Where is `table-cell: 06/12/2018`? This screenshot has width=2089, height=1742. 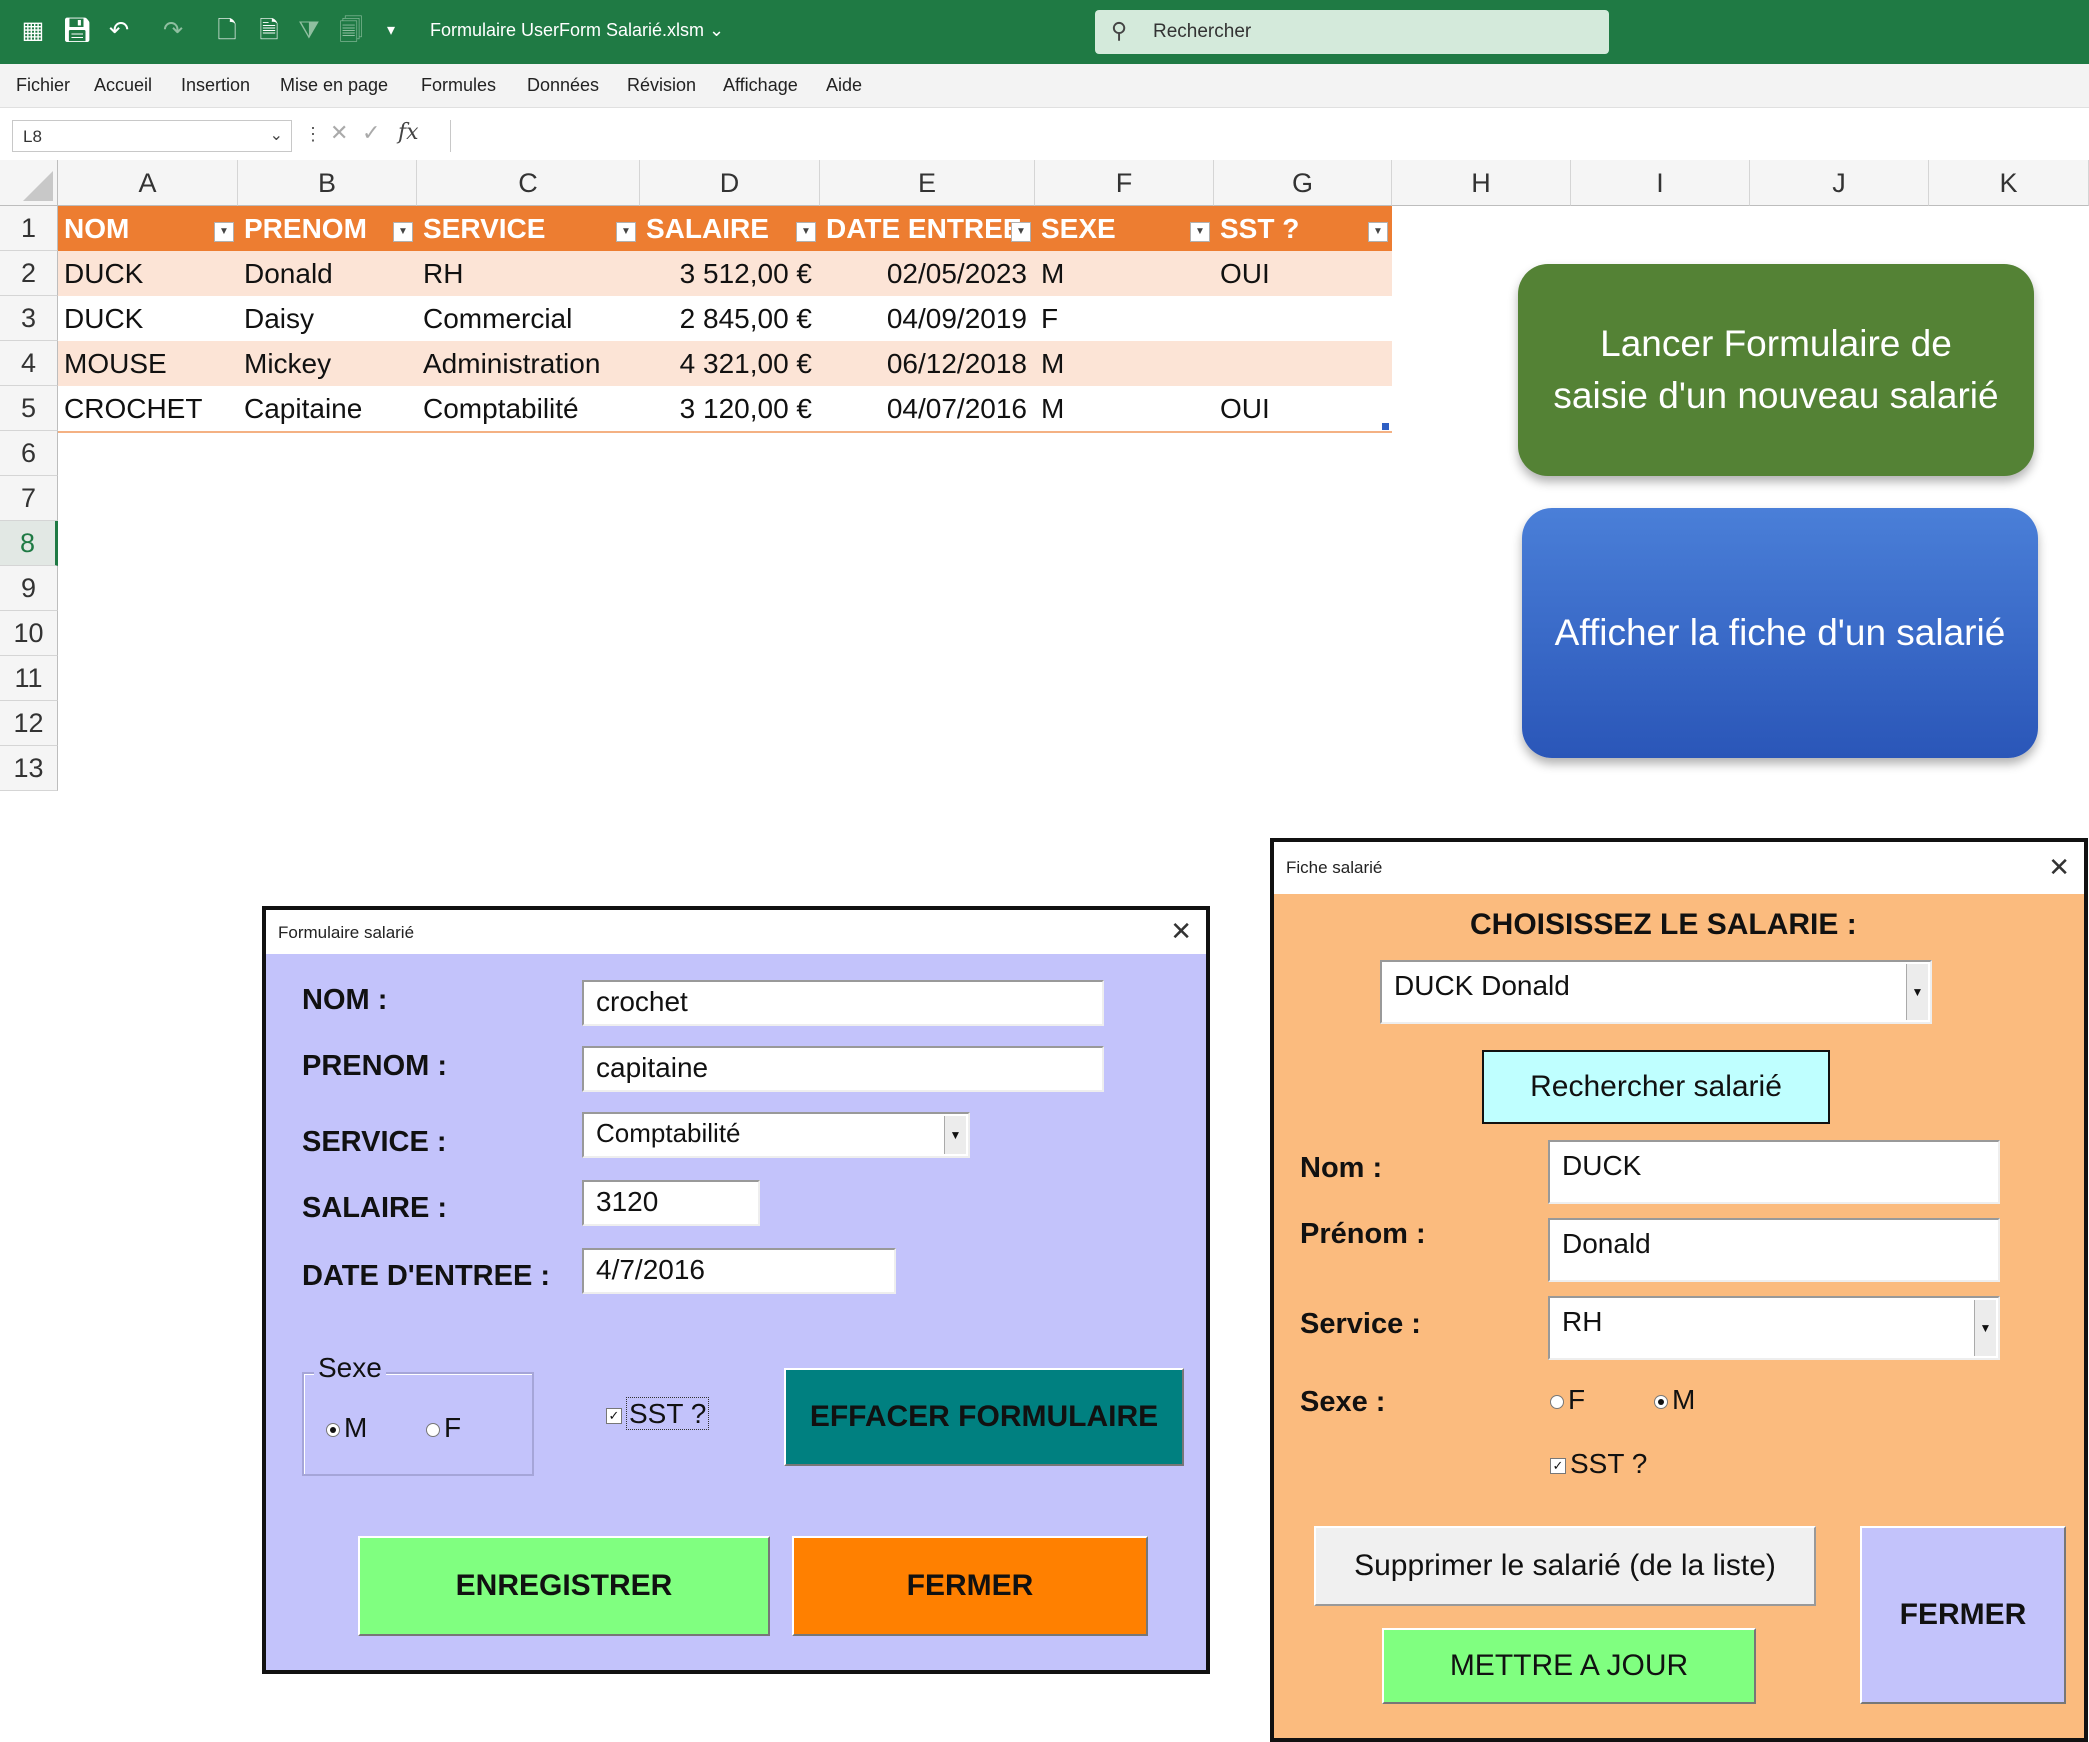 table-cell: 06/12/2018 is located at coordinates (927, 363).